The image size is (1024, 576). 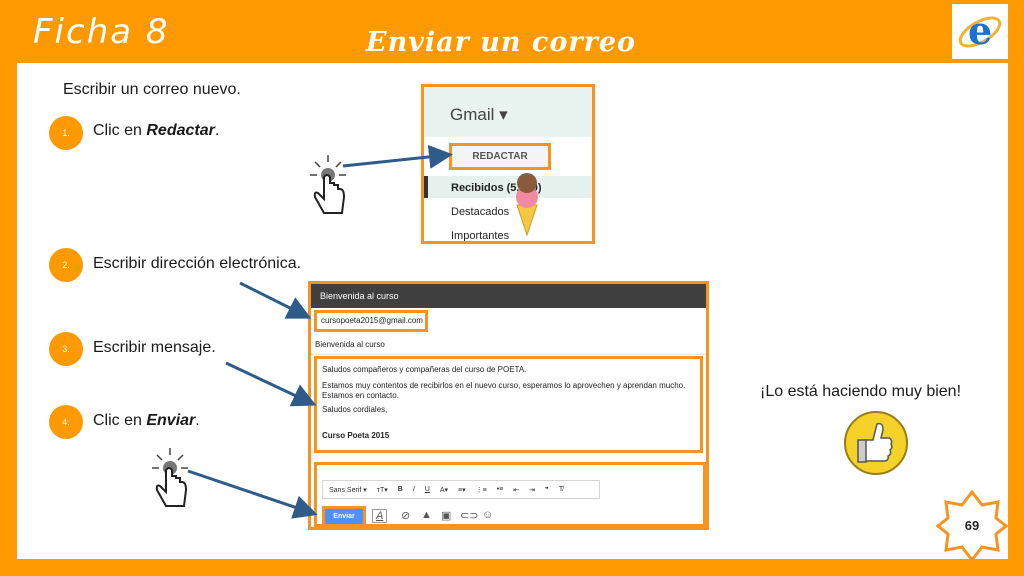 What do you see at coordinates (876, 445) in the screenshot?
I see `thumbs-up-icon` at bounding box center [876, 445].